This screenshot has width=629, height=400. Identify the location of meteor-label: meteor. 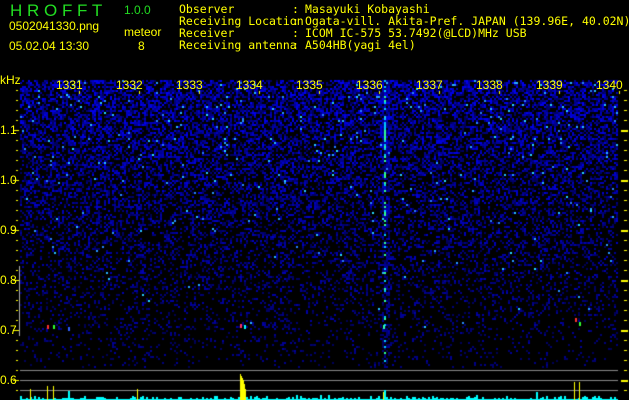
(143, 32).